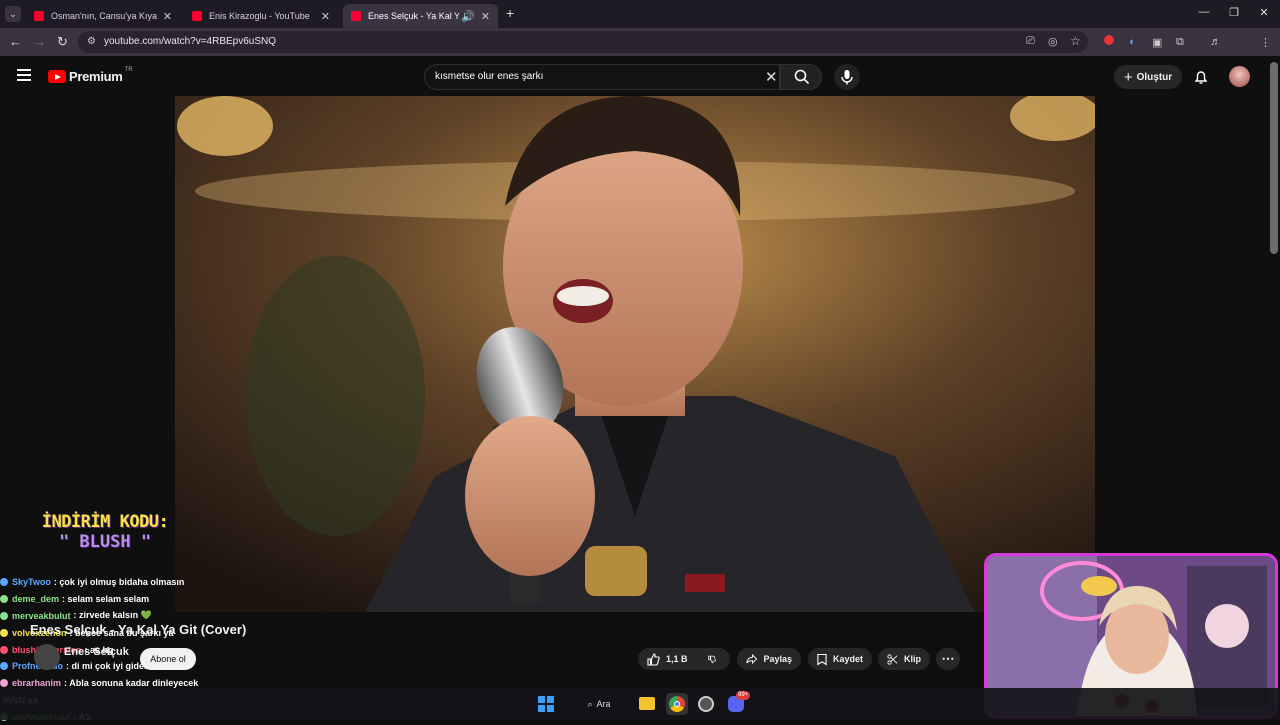  Describe the element at coordinates (602, 77) in the screenshot. I see `search-input: kısmetse olur enes şarkı ✕` at that location.